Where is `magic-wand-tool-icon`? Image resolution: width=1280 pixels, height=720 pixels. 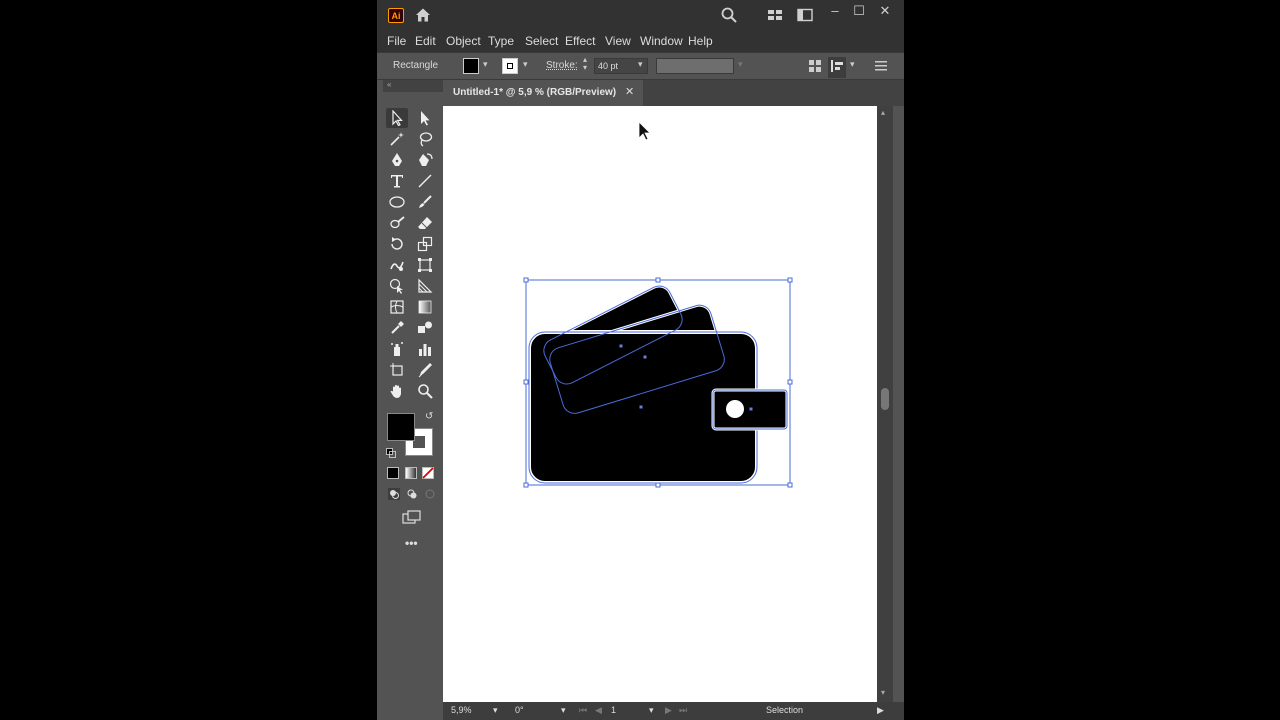 magic-wand-tool-icon is located at coordinates (397, 139).